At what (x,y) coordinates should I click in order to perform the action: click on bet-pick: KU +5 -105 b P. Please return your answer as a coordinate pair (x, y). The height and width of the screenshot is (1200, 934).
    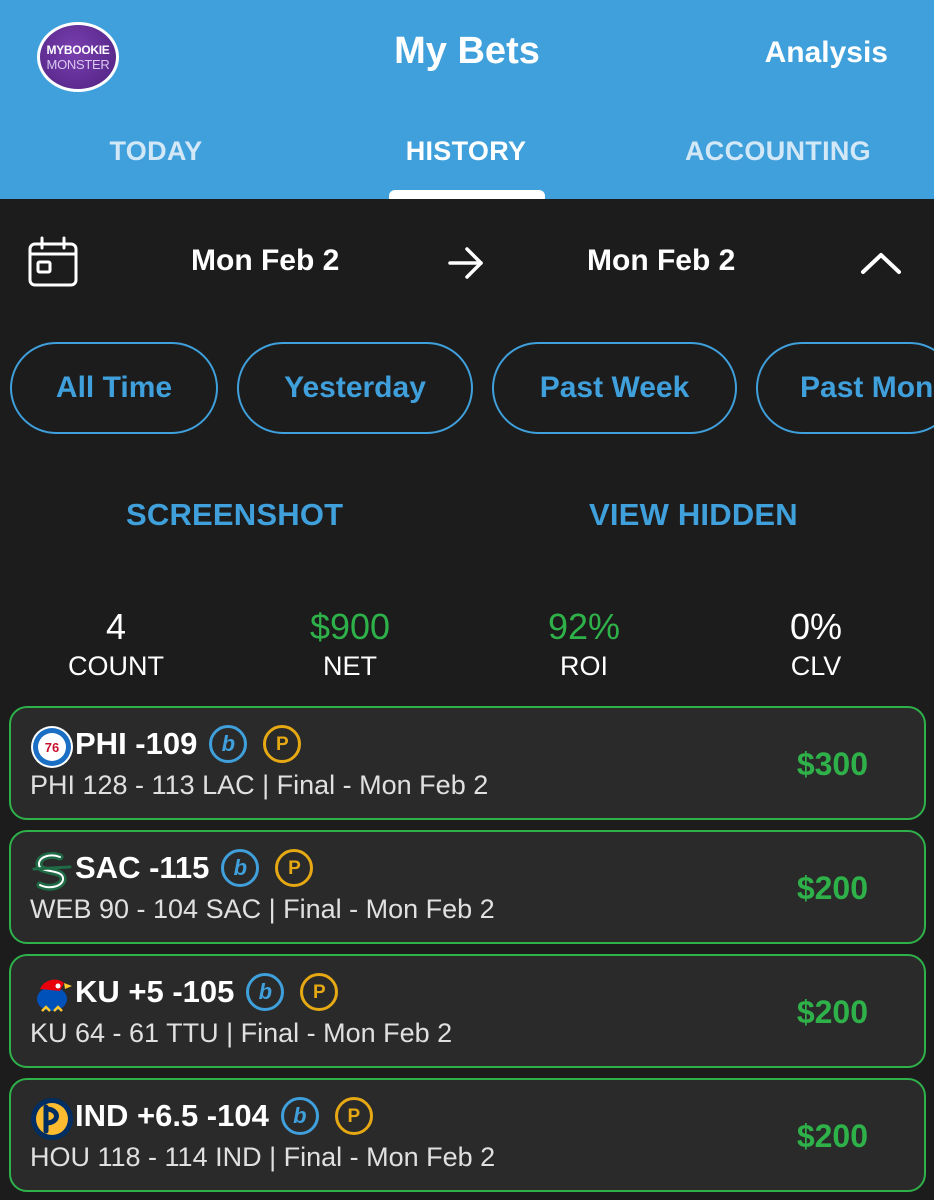
    Looking at the image, I should click on (207, 992).